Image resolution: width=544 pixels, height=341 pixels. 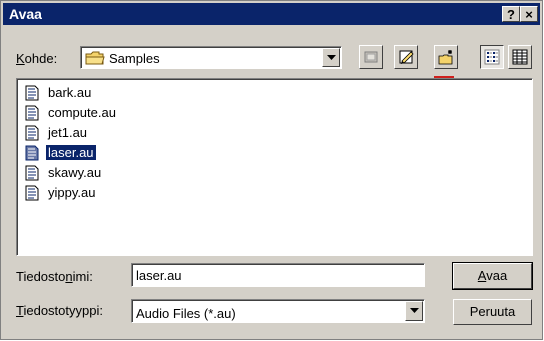 I want to click on desktop-button, so click(x=406, y=57).